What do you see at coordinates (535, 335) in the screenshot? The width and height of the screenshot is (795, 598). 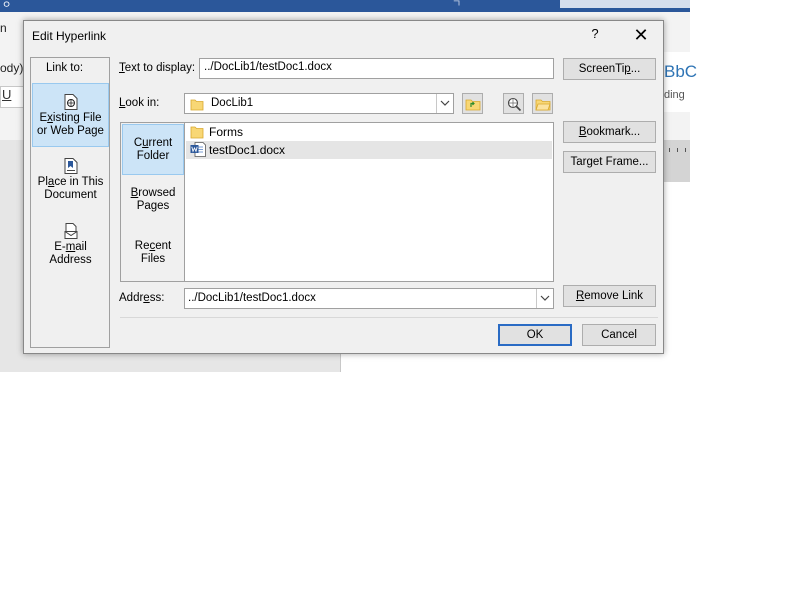 I see `ok-button: OK` at bounding box center [535, 335].